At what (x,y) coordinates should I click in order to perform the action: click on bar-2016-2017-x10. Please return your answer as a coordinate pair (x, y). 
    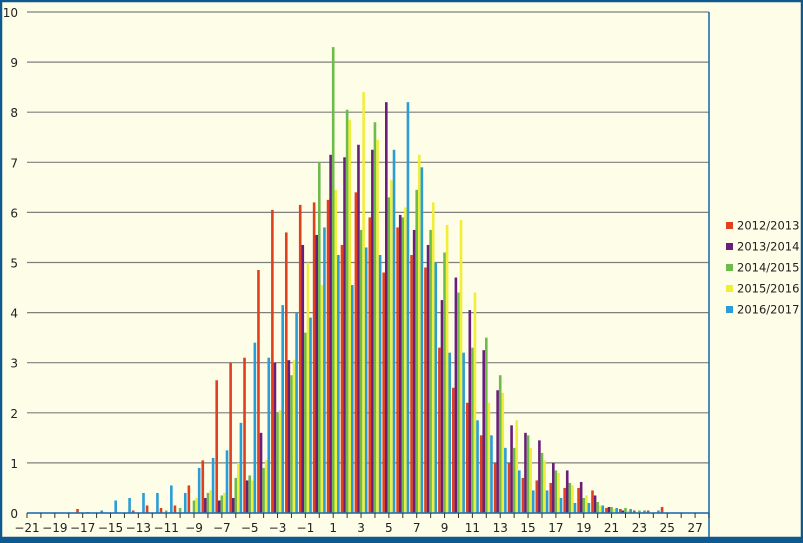
    Looking at the image, I should click on (463, 432).